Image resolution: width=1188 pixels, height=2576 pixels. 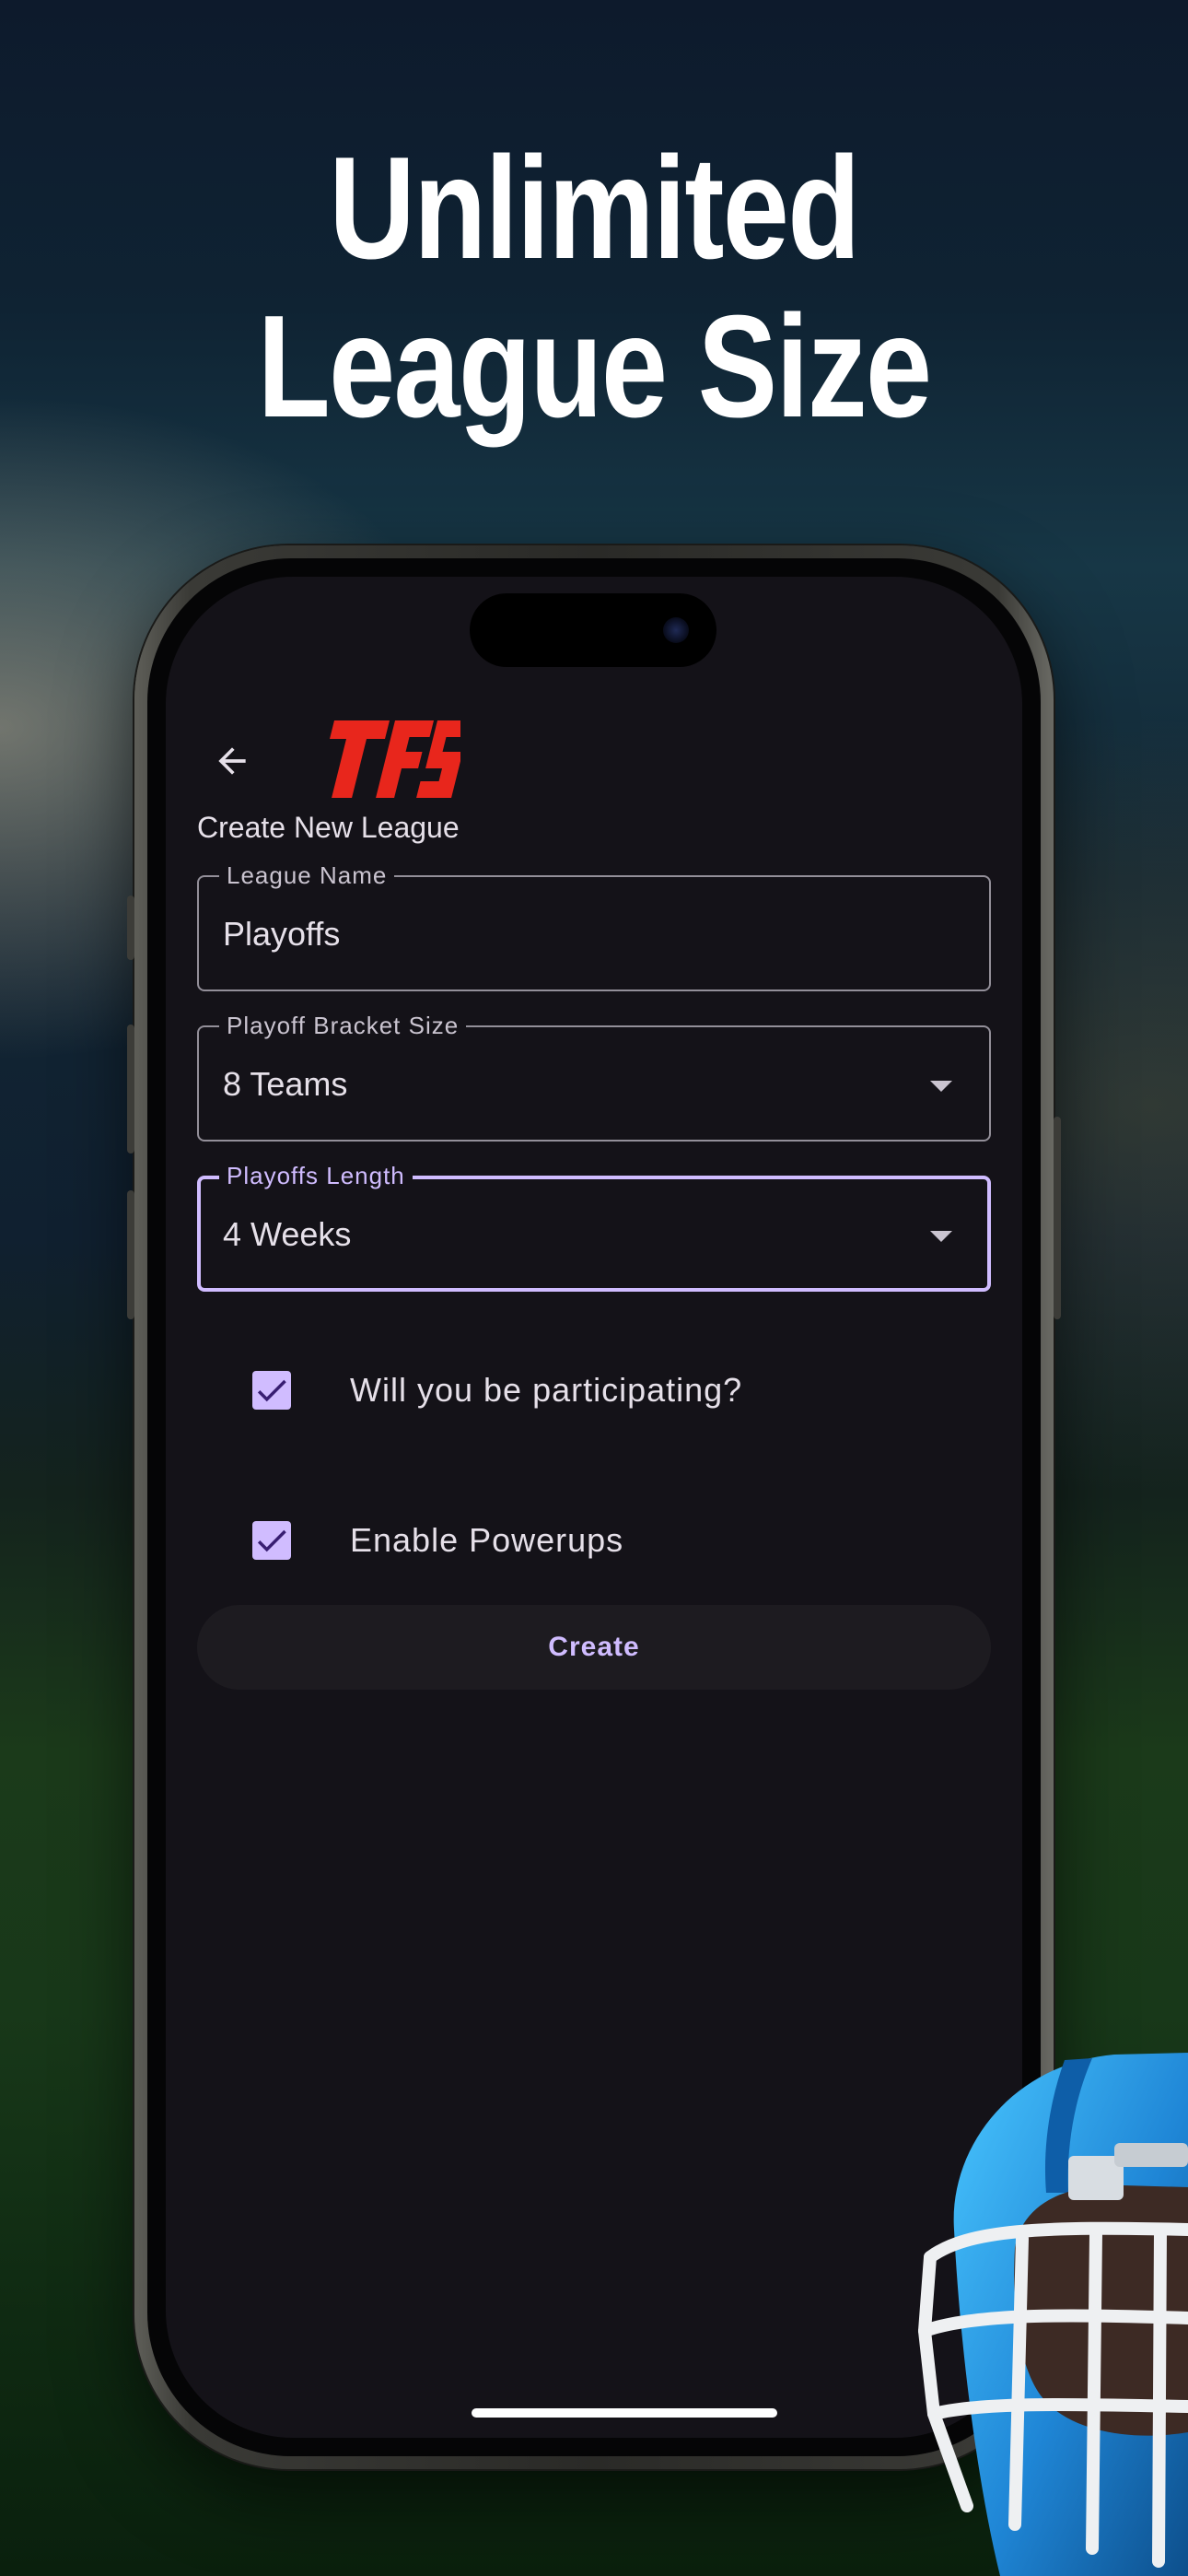 I want to click on power-button, so click(x=1057, y=1218).